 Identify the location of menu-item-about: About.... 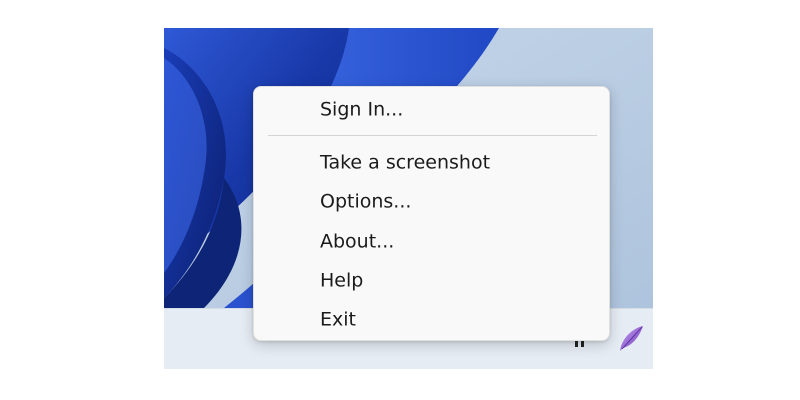
(431, 242).